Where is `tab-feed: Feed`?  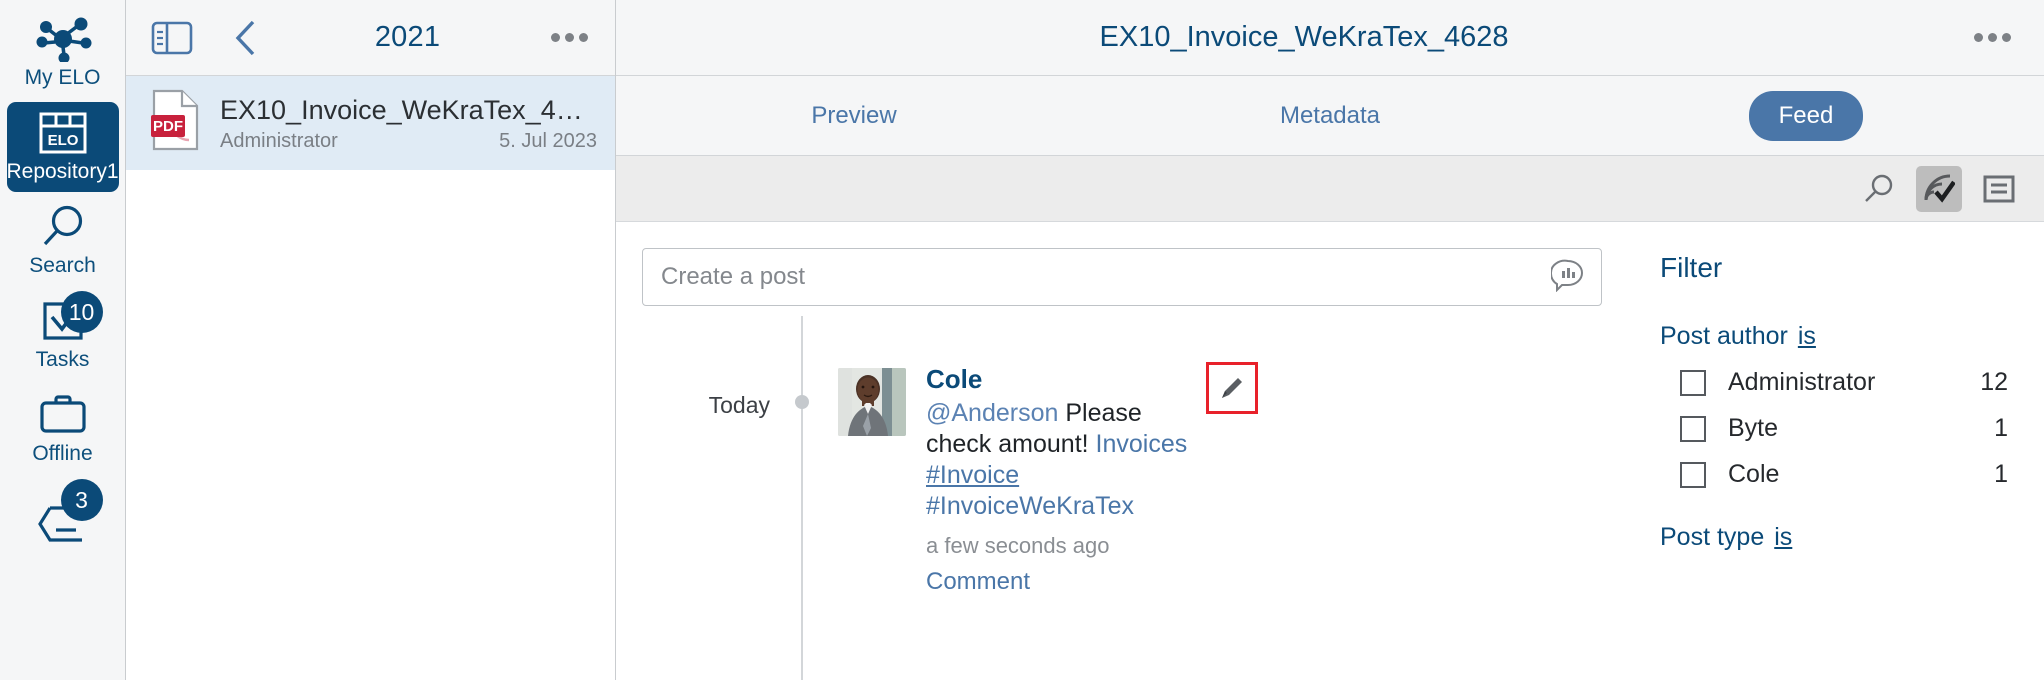
tab-feed: Feed is located at coordinates (1806, 115).